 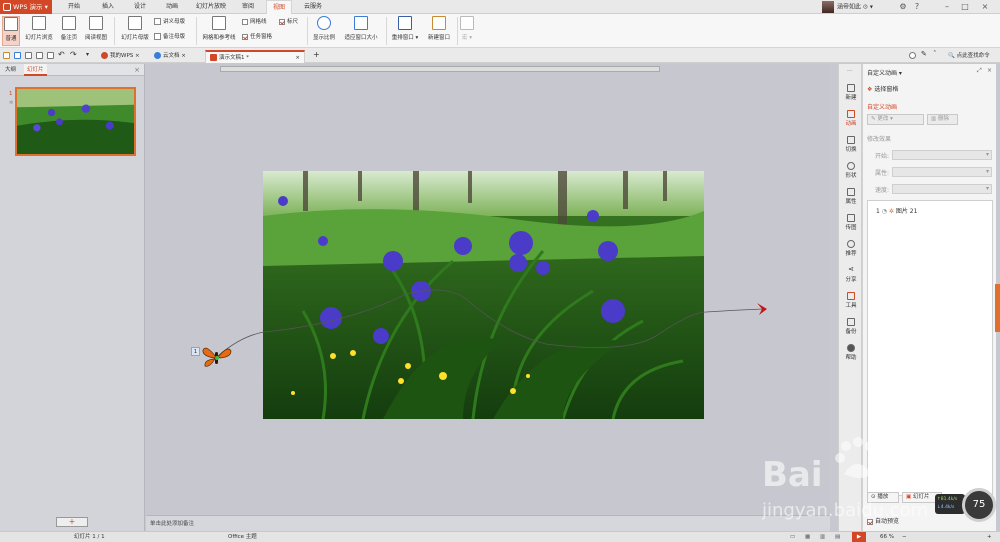 I want to click on menu-tab-animation: 动画, so click(x=172, y=7).